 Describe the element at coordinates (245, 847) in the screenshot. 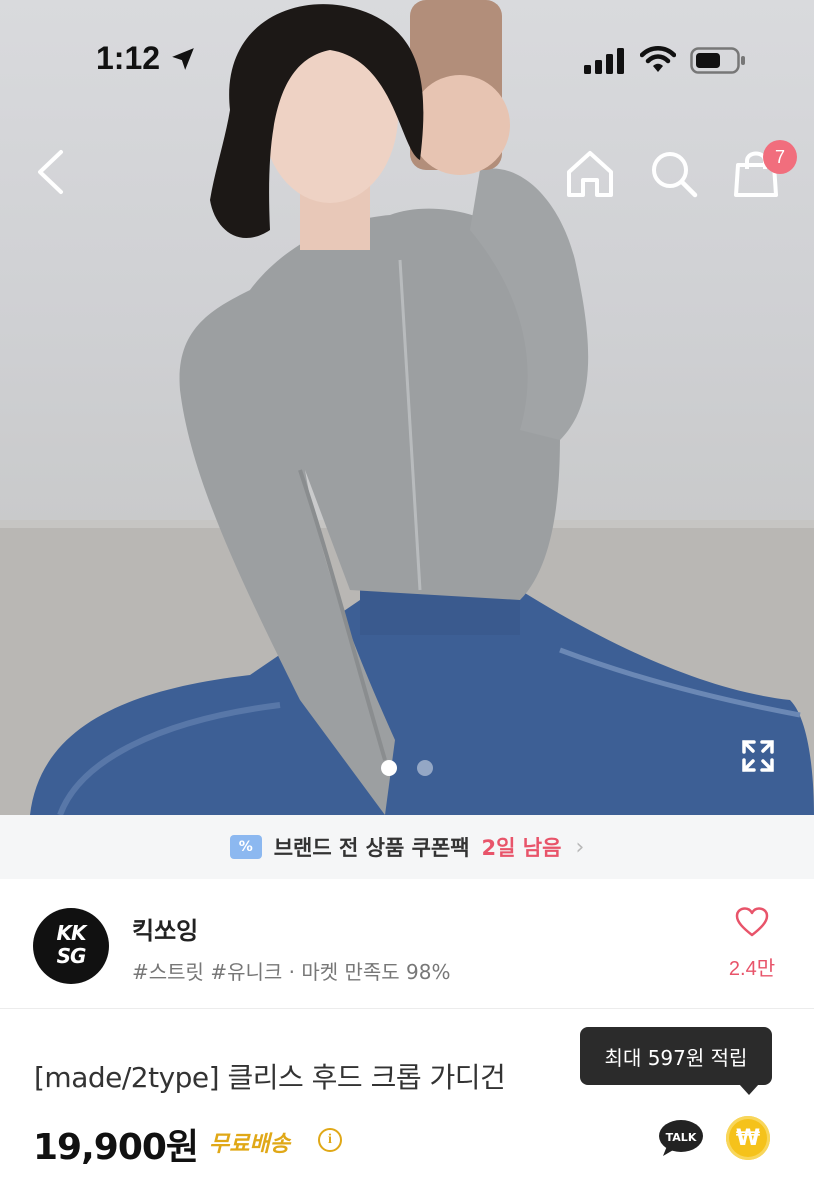

I see `coupon-icon: %` at that location.